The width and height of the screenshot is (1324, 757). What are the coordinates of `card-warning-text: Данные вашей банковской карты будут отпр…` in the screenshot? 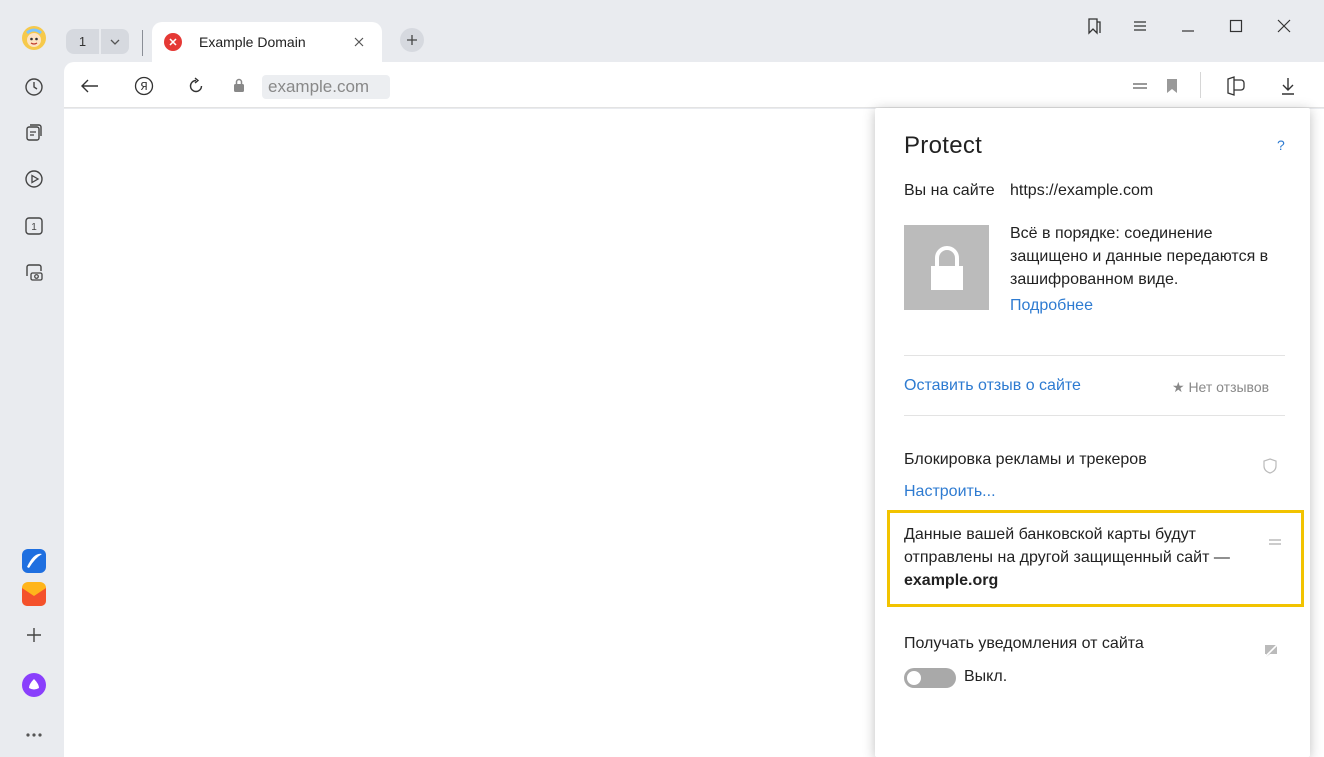 It's located at (1089, 557).